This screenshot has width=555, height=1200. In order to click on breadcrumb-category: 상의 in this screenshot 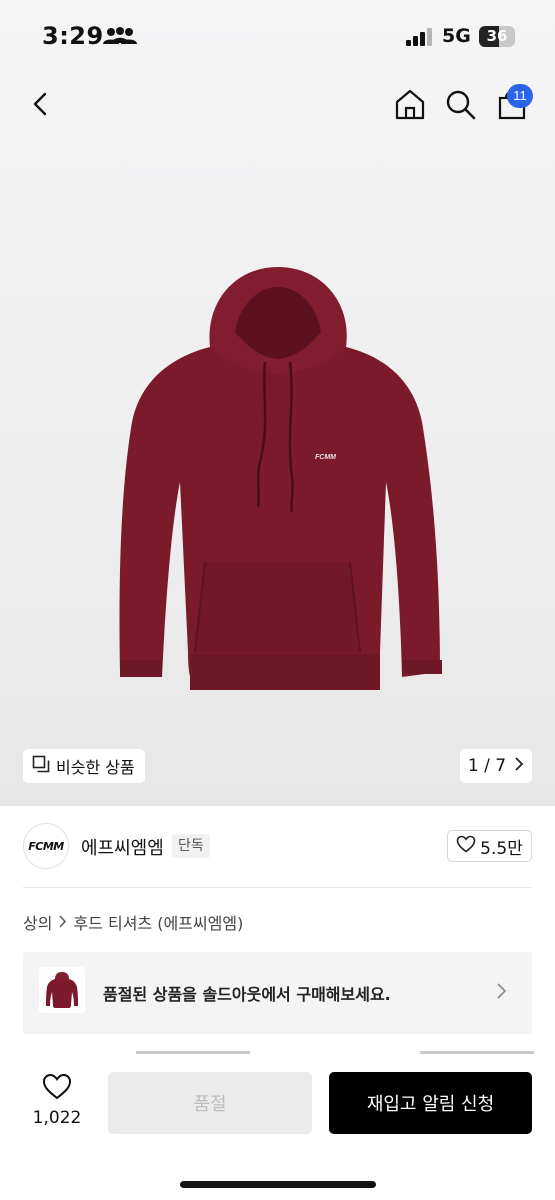, I will do `click(37, 922)`.